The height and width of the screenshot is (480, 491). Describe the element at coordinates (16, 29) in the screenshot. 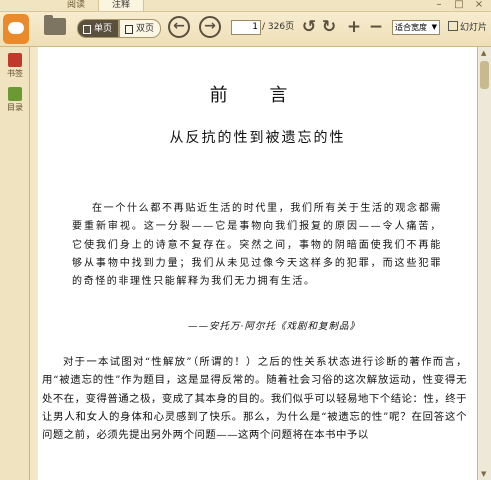

I see `app-logo-icon` at that location.